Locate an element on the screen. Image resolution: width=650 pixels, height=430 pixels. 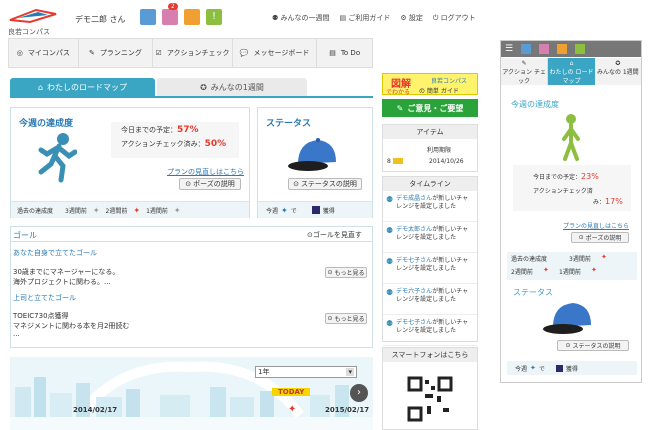
week-link: ⚉ みんなの一週間 is located at coordinates (301, 18).